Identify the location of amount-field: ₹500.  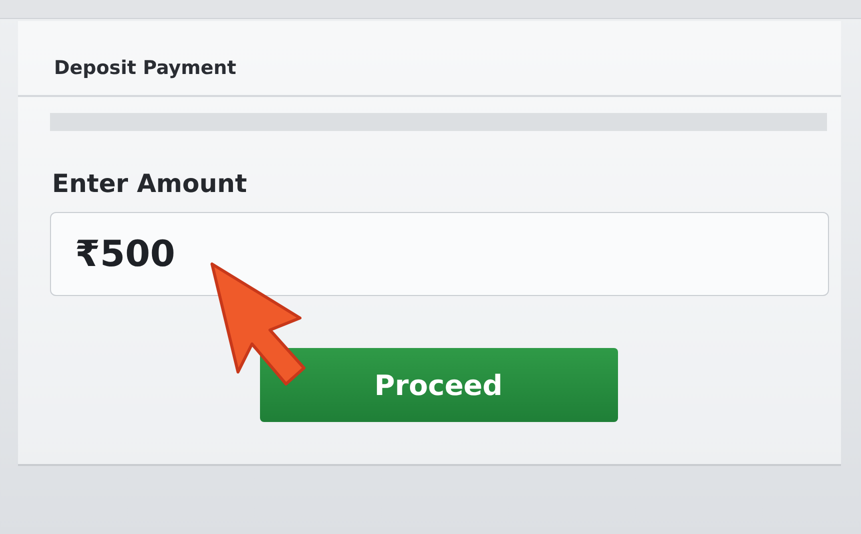
(439, 254).